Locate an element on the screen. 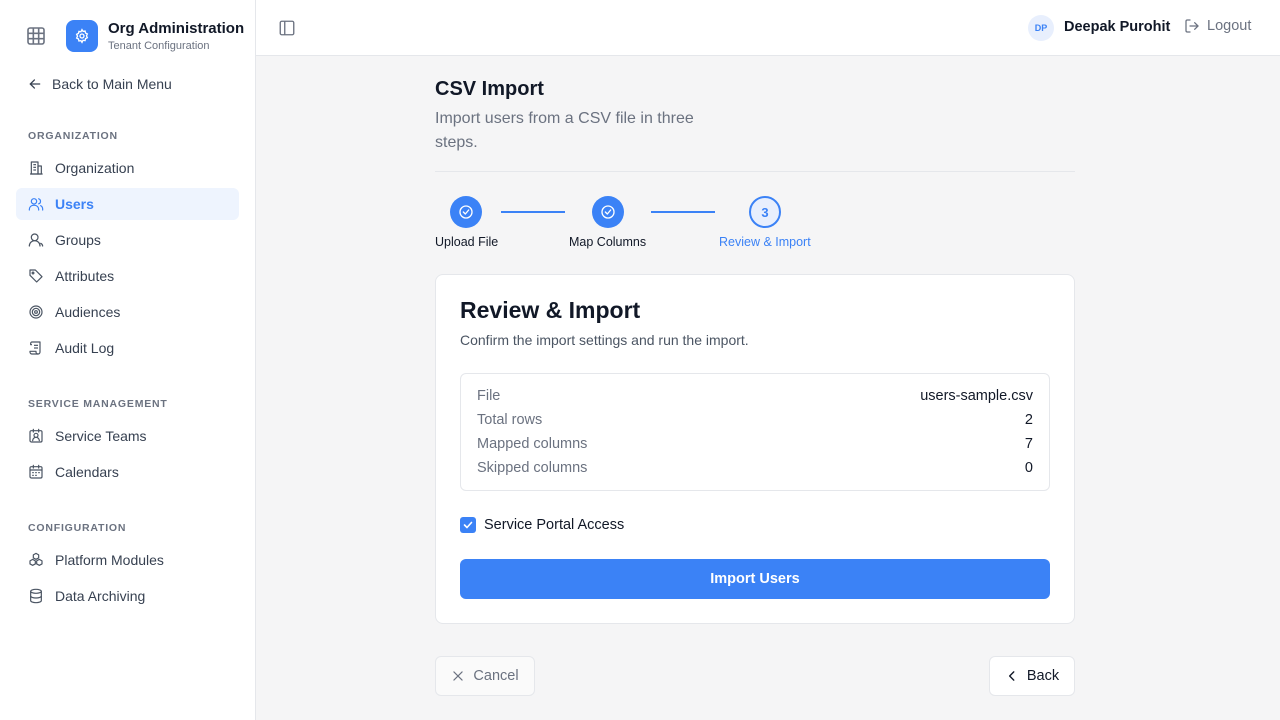  sidebar-item-service-teams: Service Teams is located at coordinates (127, 436).